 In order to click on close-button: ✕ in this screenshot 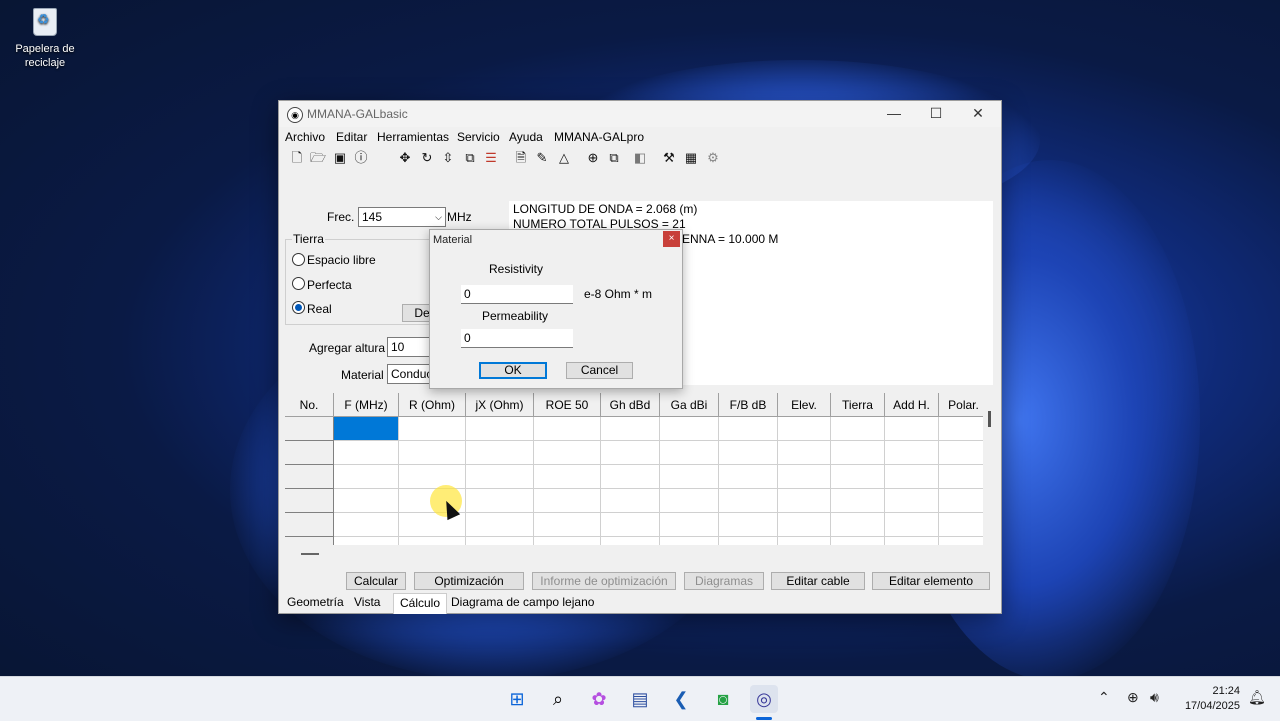, I will do `click(978, 114)`.